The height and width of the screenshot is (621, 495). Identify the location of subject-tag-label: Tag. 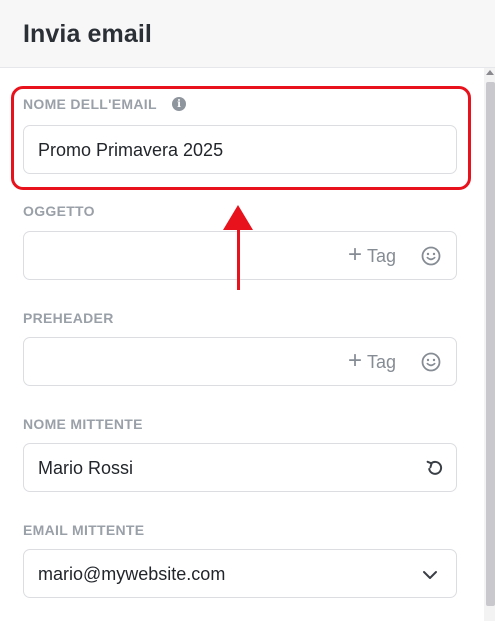
(381, 255).